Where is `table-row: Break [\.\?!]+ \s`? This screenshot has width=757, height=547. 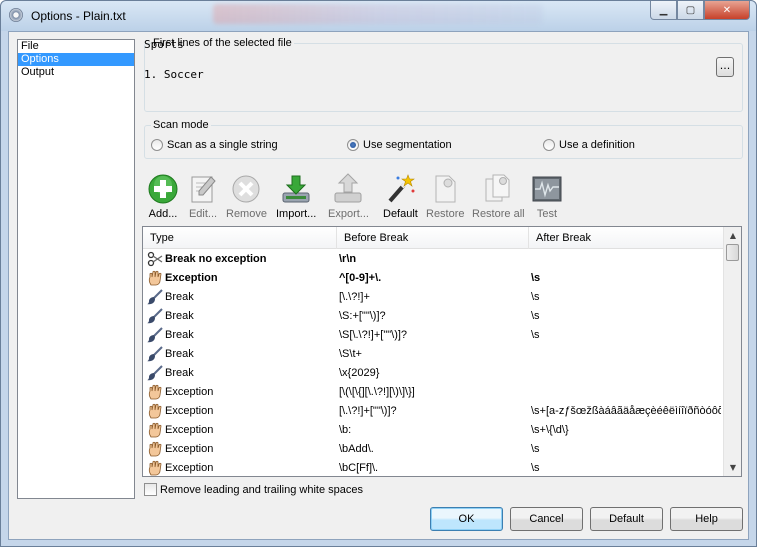 table-row: Break [\.\?!]+ \s is located at coordinates (433, 297).